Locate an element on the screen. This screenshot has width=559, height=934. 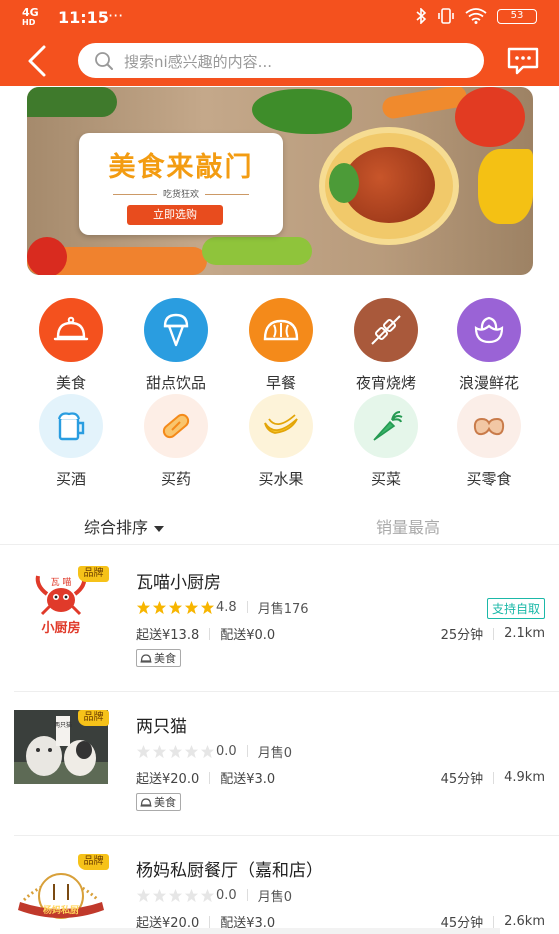
category-label: 买零食 is located at coordinates (489, 479).